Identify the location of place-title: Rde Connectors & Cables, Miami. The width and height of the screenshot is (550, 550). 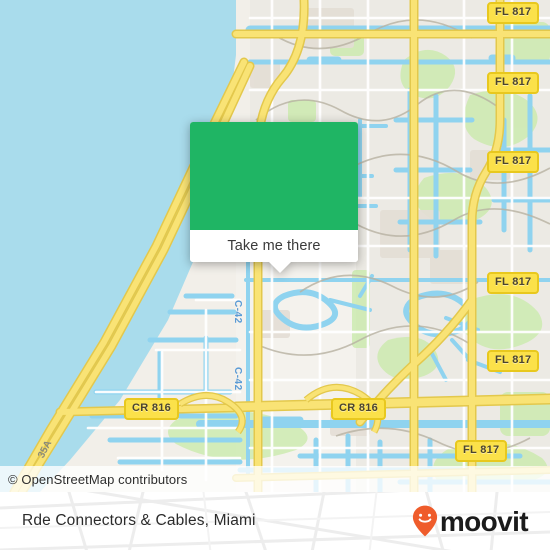
(139, 520).